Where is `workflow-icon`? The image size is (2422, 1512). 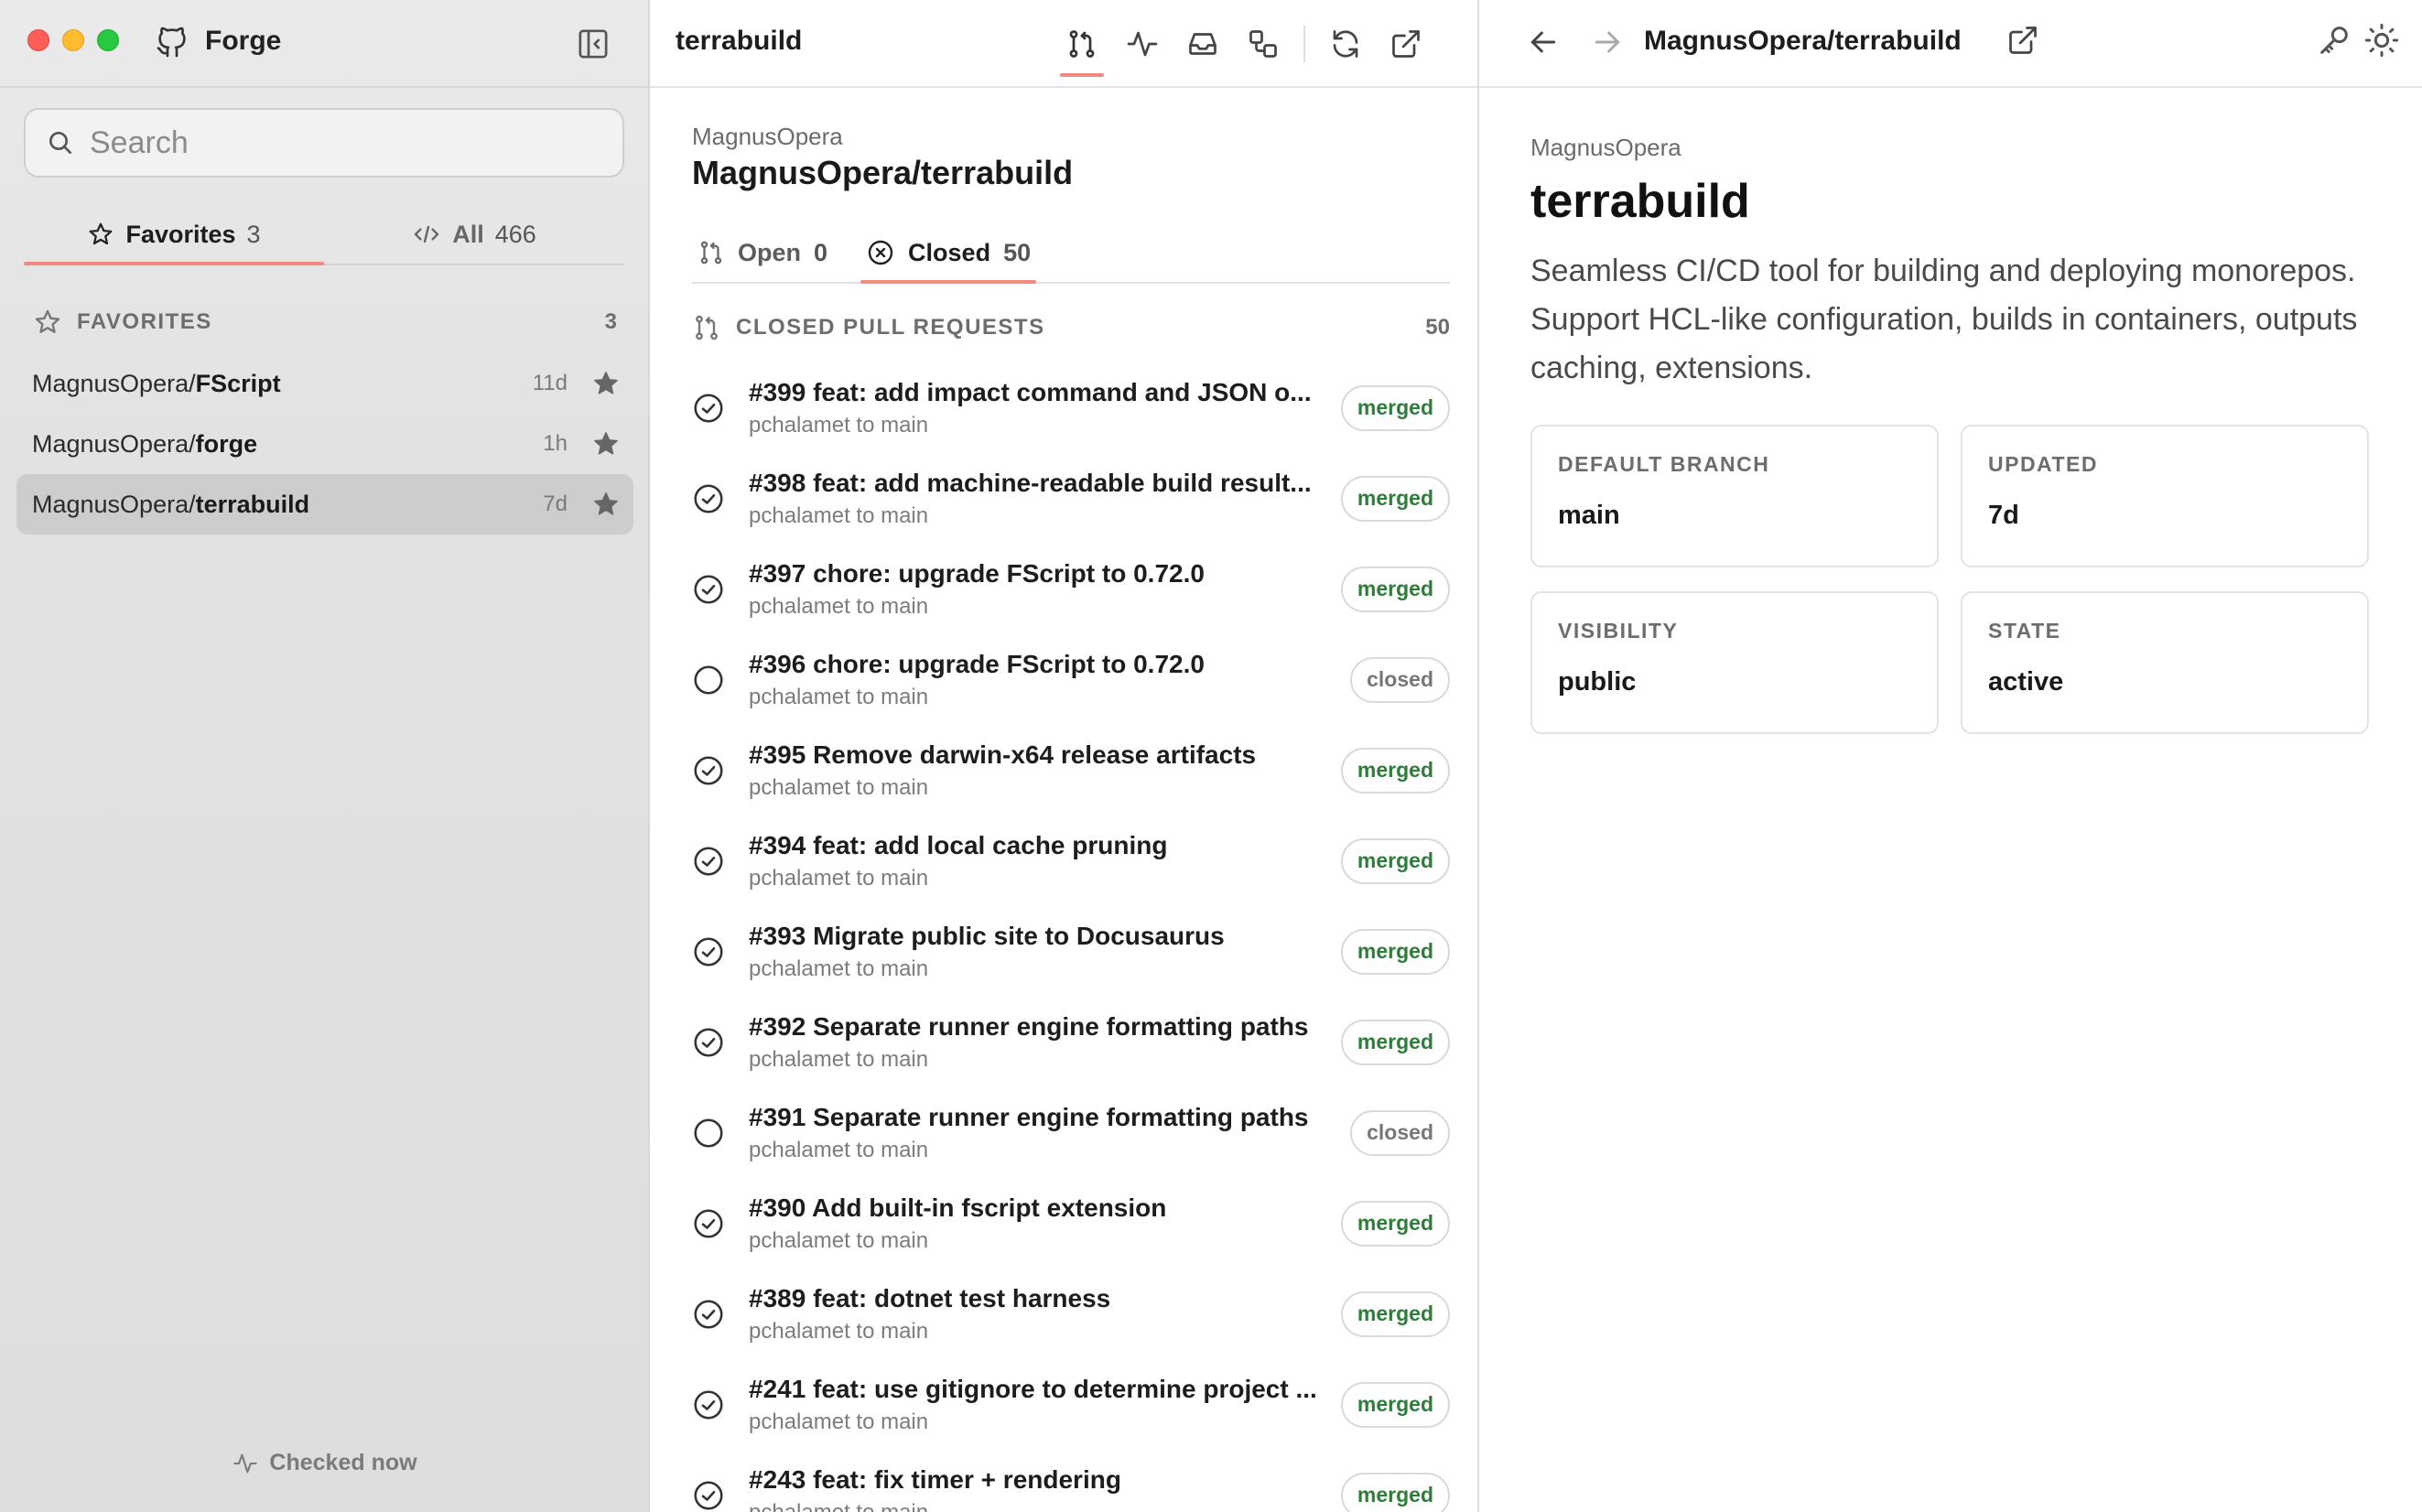 workflow-icon is located at coordinates (1263, 44).